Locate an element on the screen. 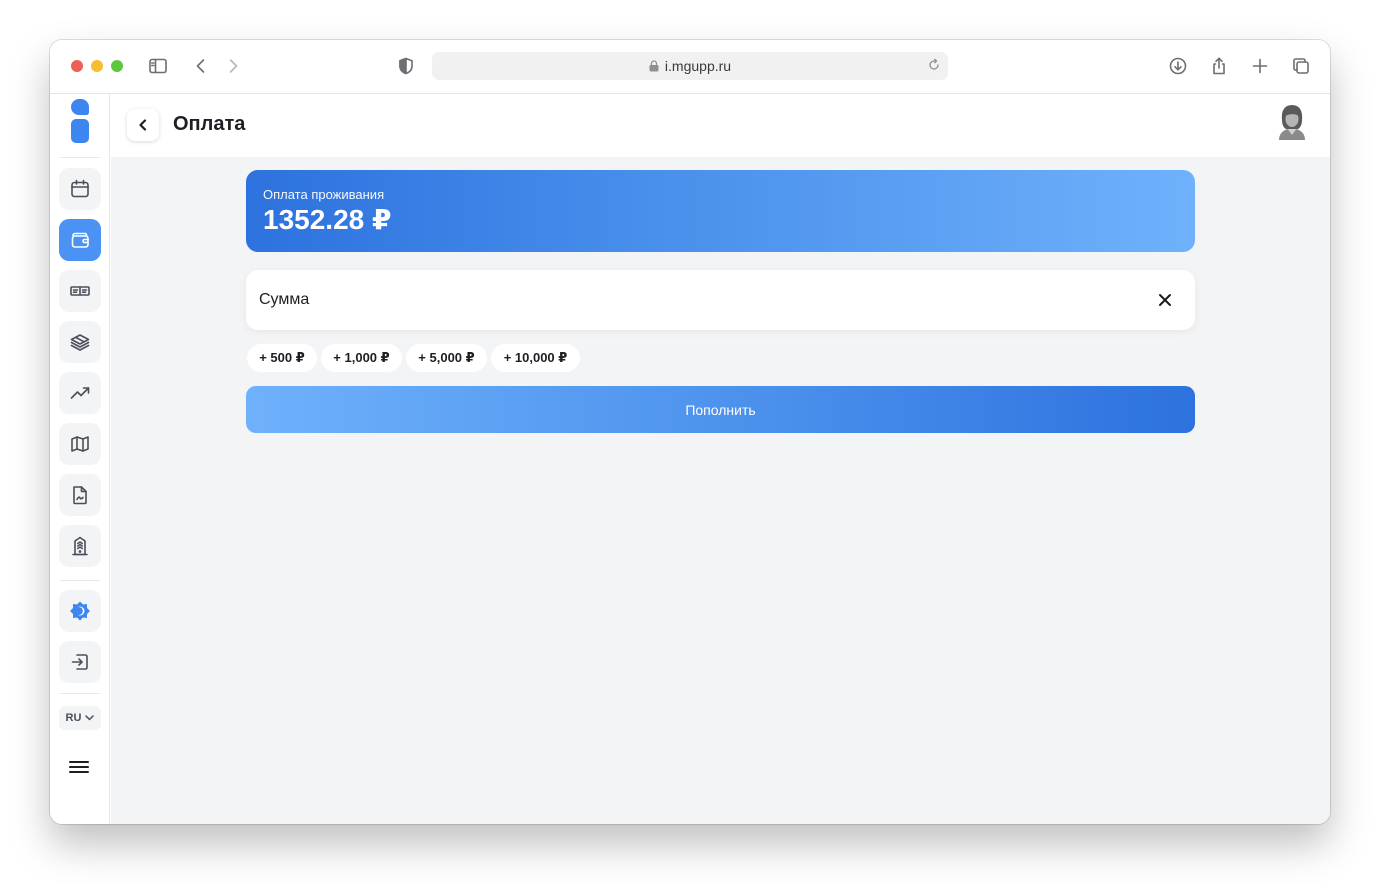 The image size is (1380, 884). close-icon is located at coordinates (1165, 300).